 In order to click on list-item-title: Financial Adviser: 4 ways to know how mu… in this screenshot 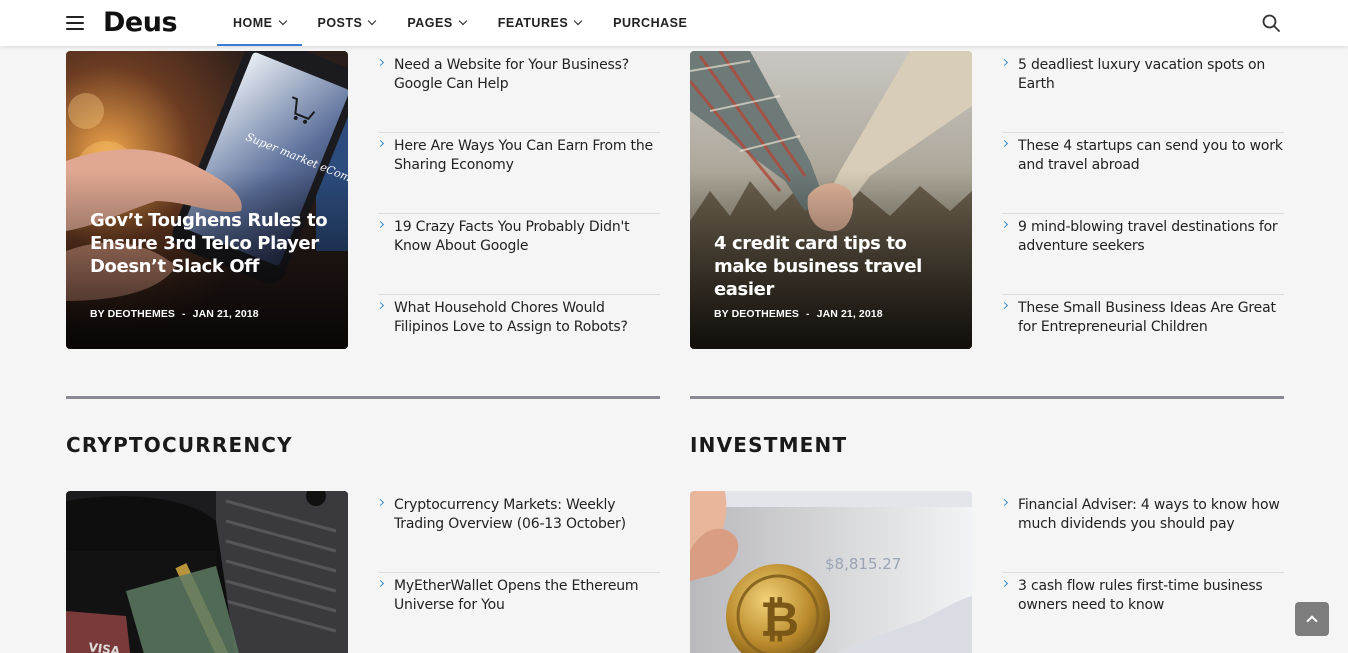, I will do `click(1151, 515)`.